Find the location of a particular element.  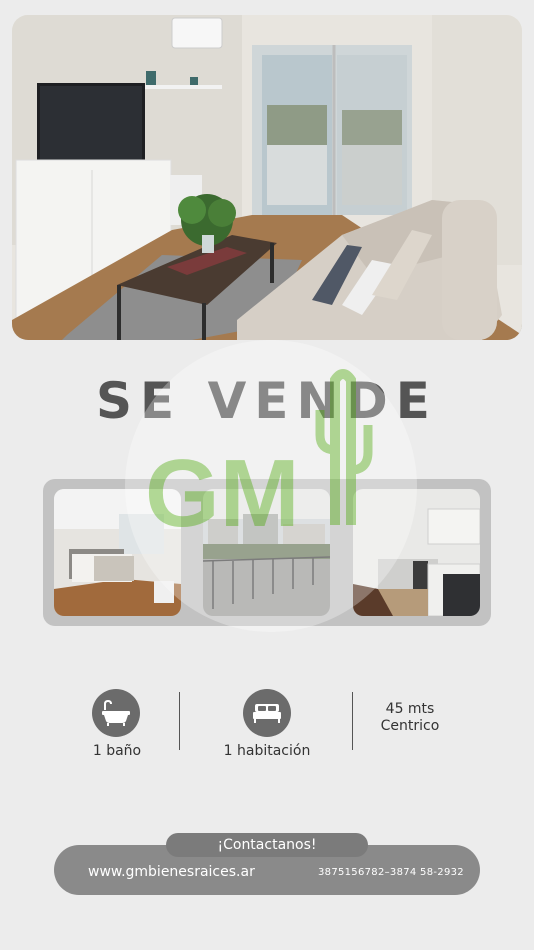

phone-numbers: 3875156782–3874 58-2932 is located at coordinates (391, 872).